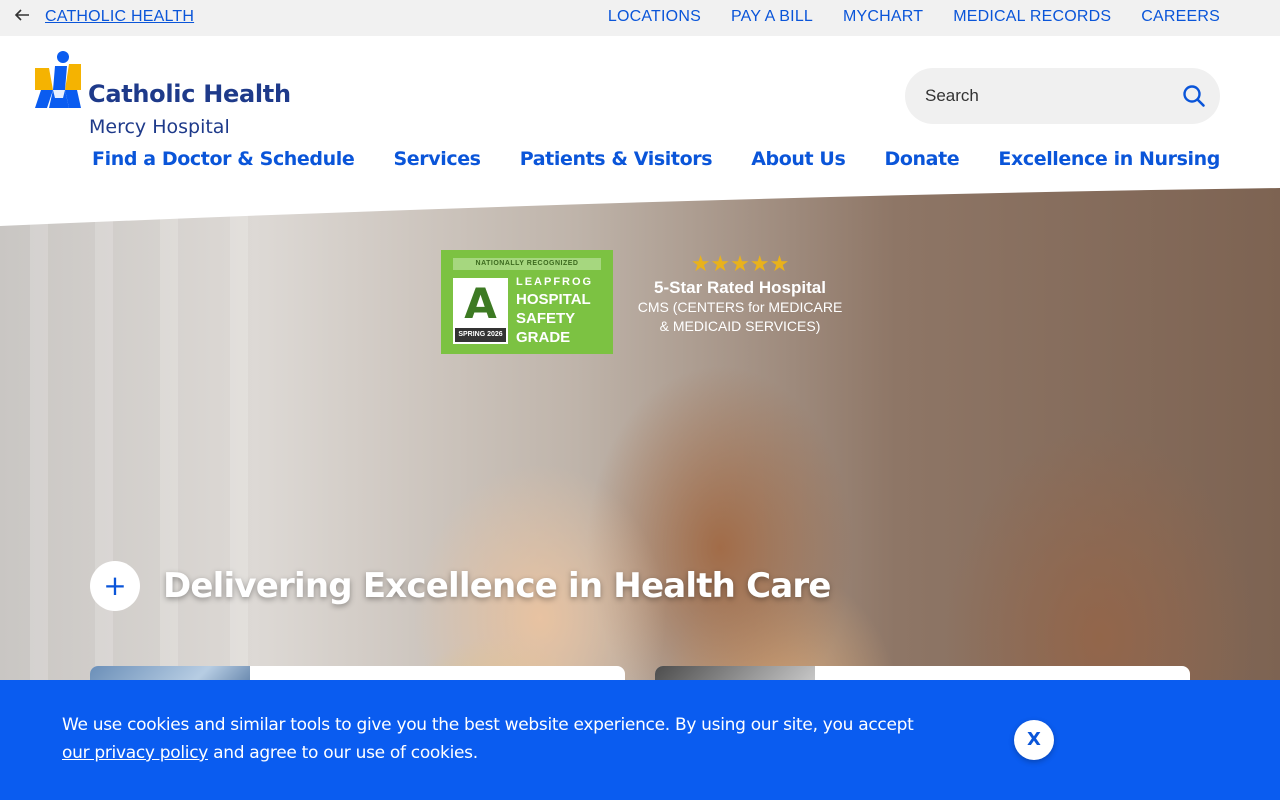  I want to click on nav-patients-visitors: Patients & Visitors, so click(616, 159).